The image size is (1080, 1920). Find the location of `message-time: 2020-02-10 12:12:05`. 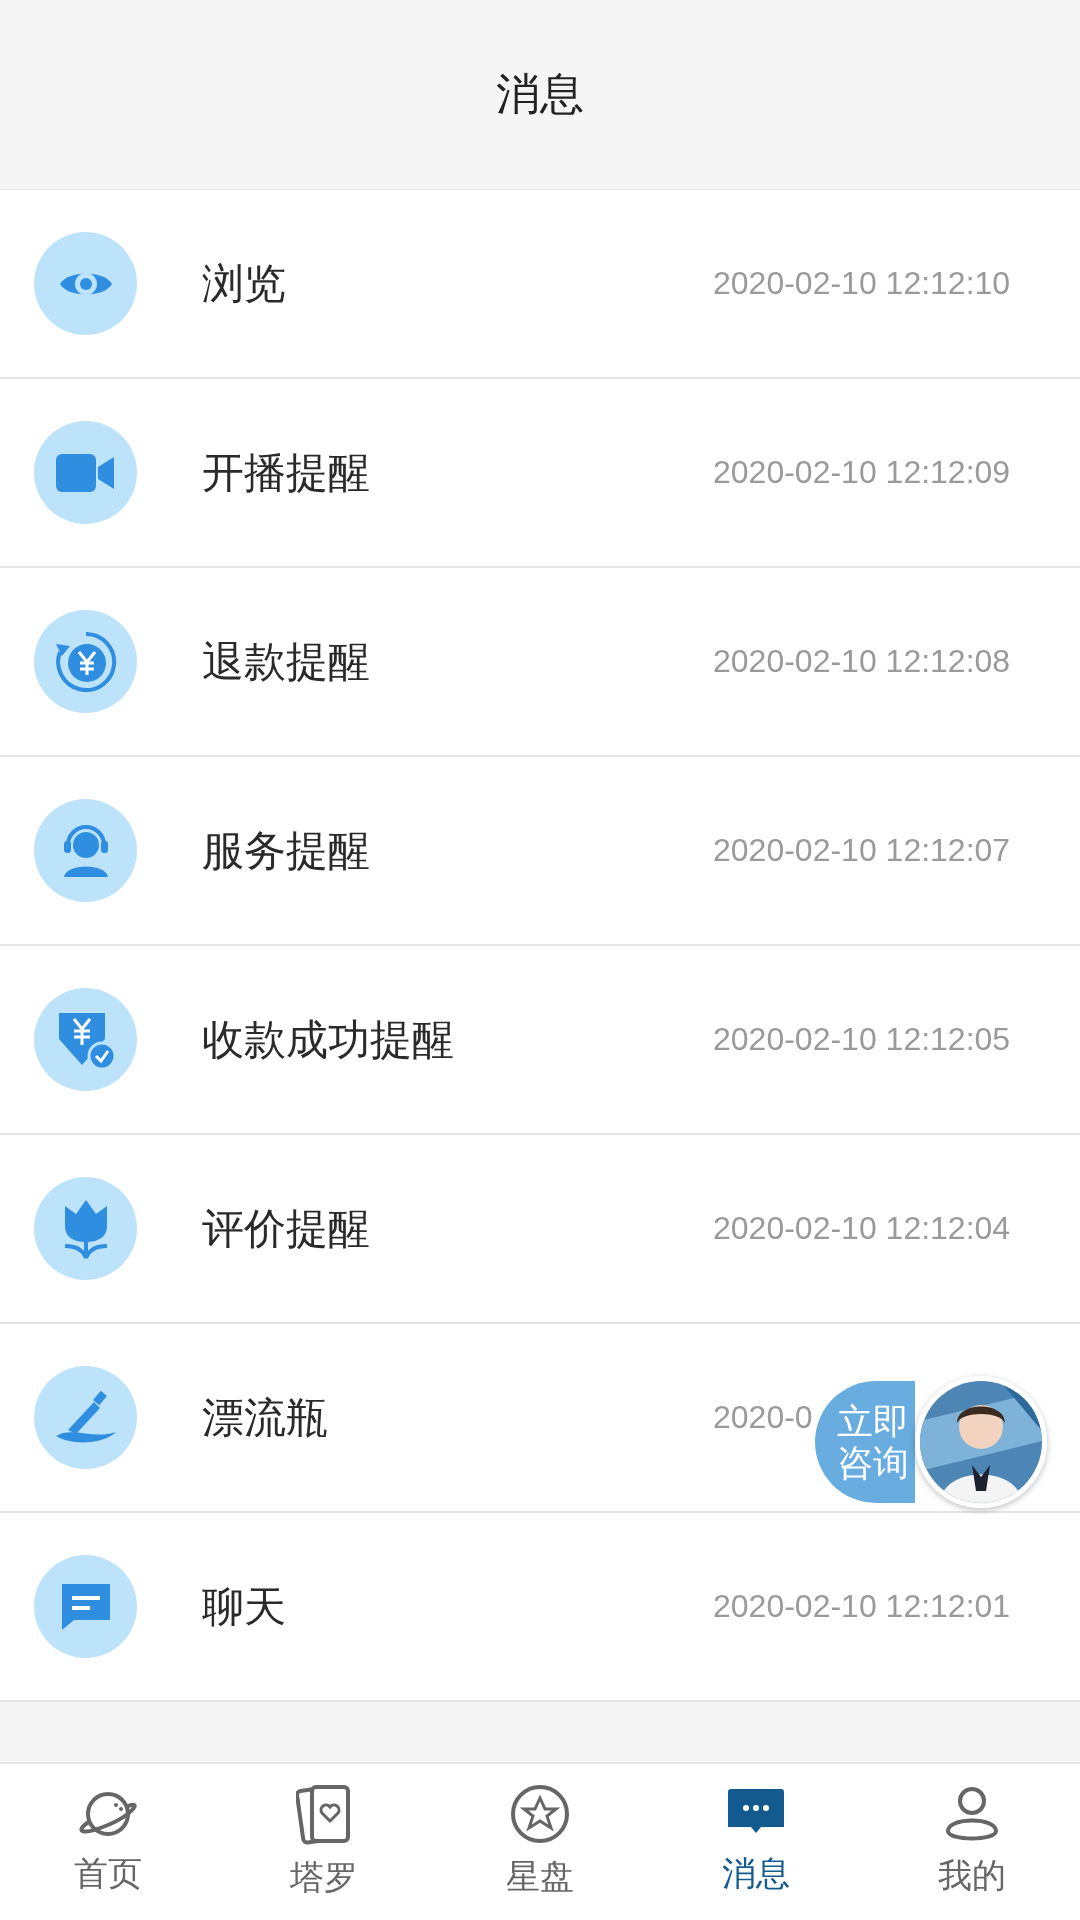

message-time: 2020-02-10 12:12:05 is located at coordinates (862, 1039).